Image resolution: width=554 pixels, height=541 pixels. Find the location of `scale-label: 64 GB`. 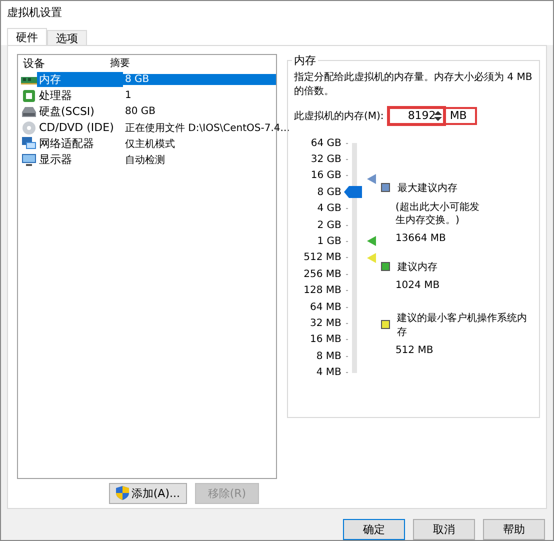

scale-label: 64 GB is located at coordinates (326, 143).